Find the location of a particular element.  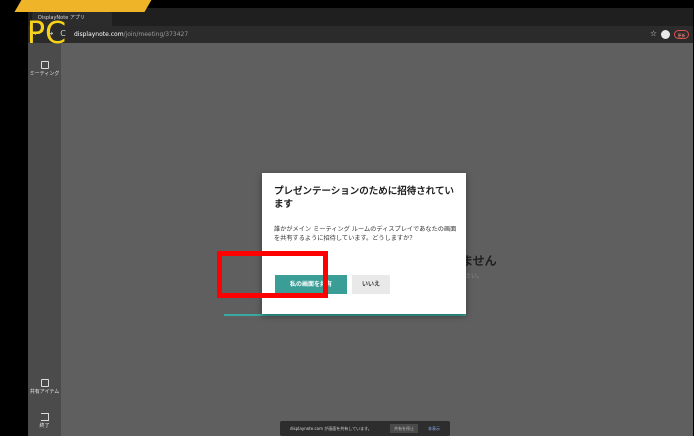

sidebar-item-shared-items: 共有アイテム is located at coordinates (44, 387).